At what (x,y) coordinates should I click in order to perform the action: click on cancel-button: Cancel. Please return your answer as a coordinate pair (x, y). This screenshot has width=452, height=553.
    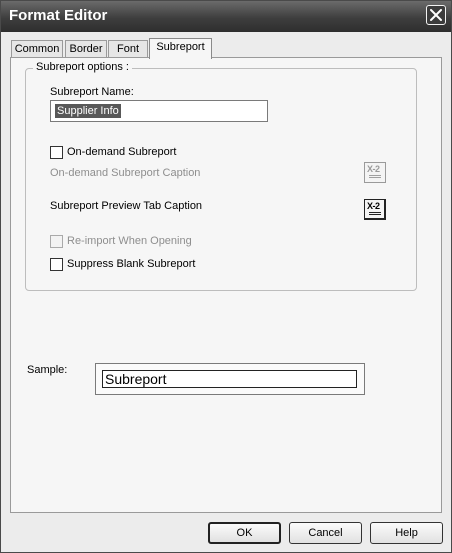
    Looking at the image, I should click on (325, 533).